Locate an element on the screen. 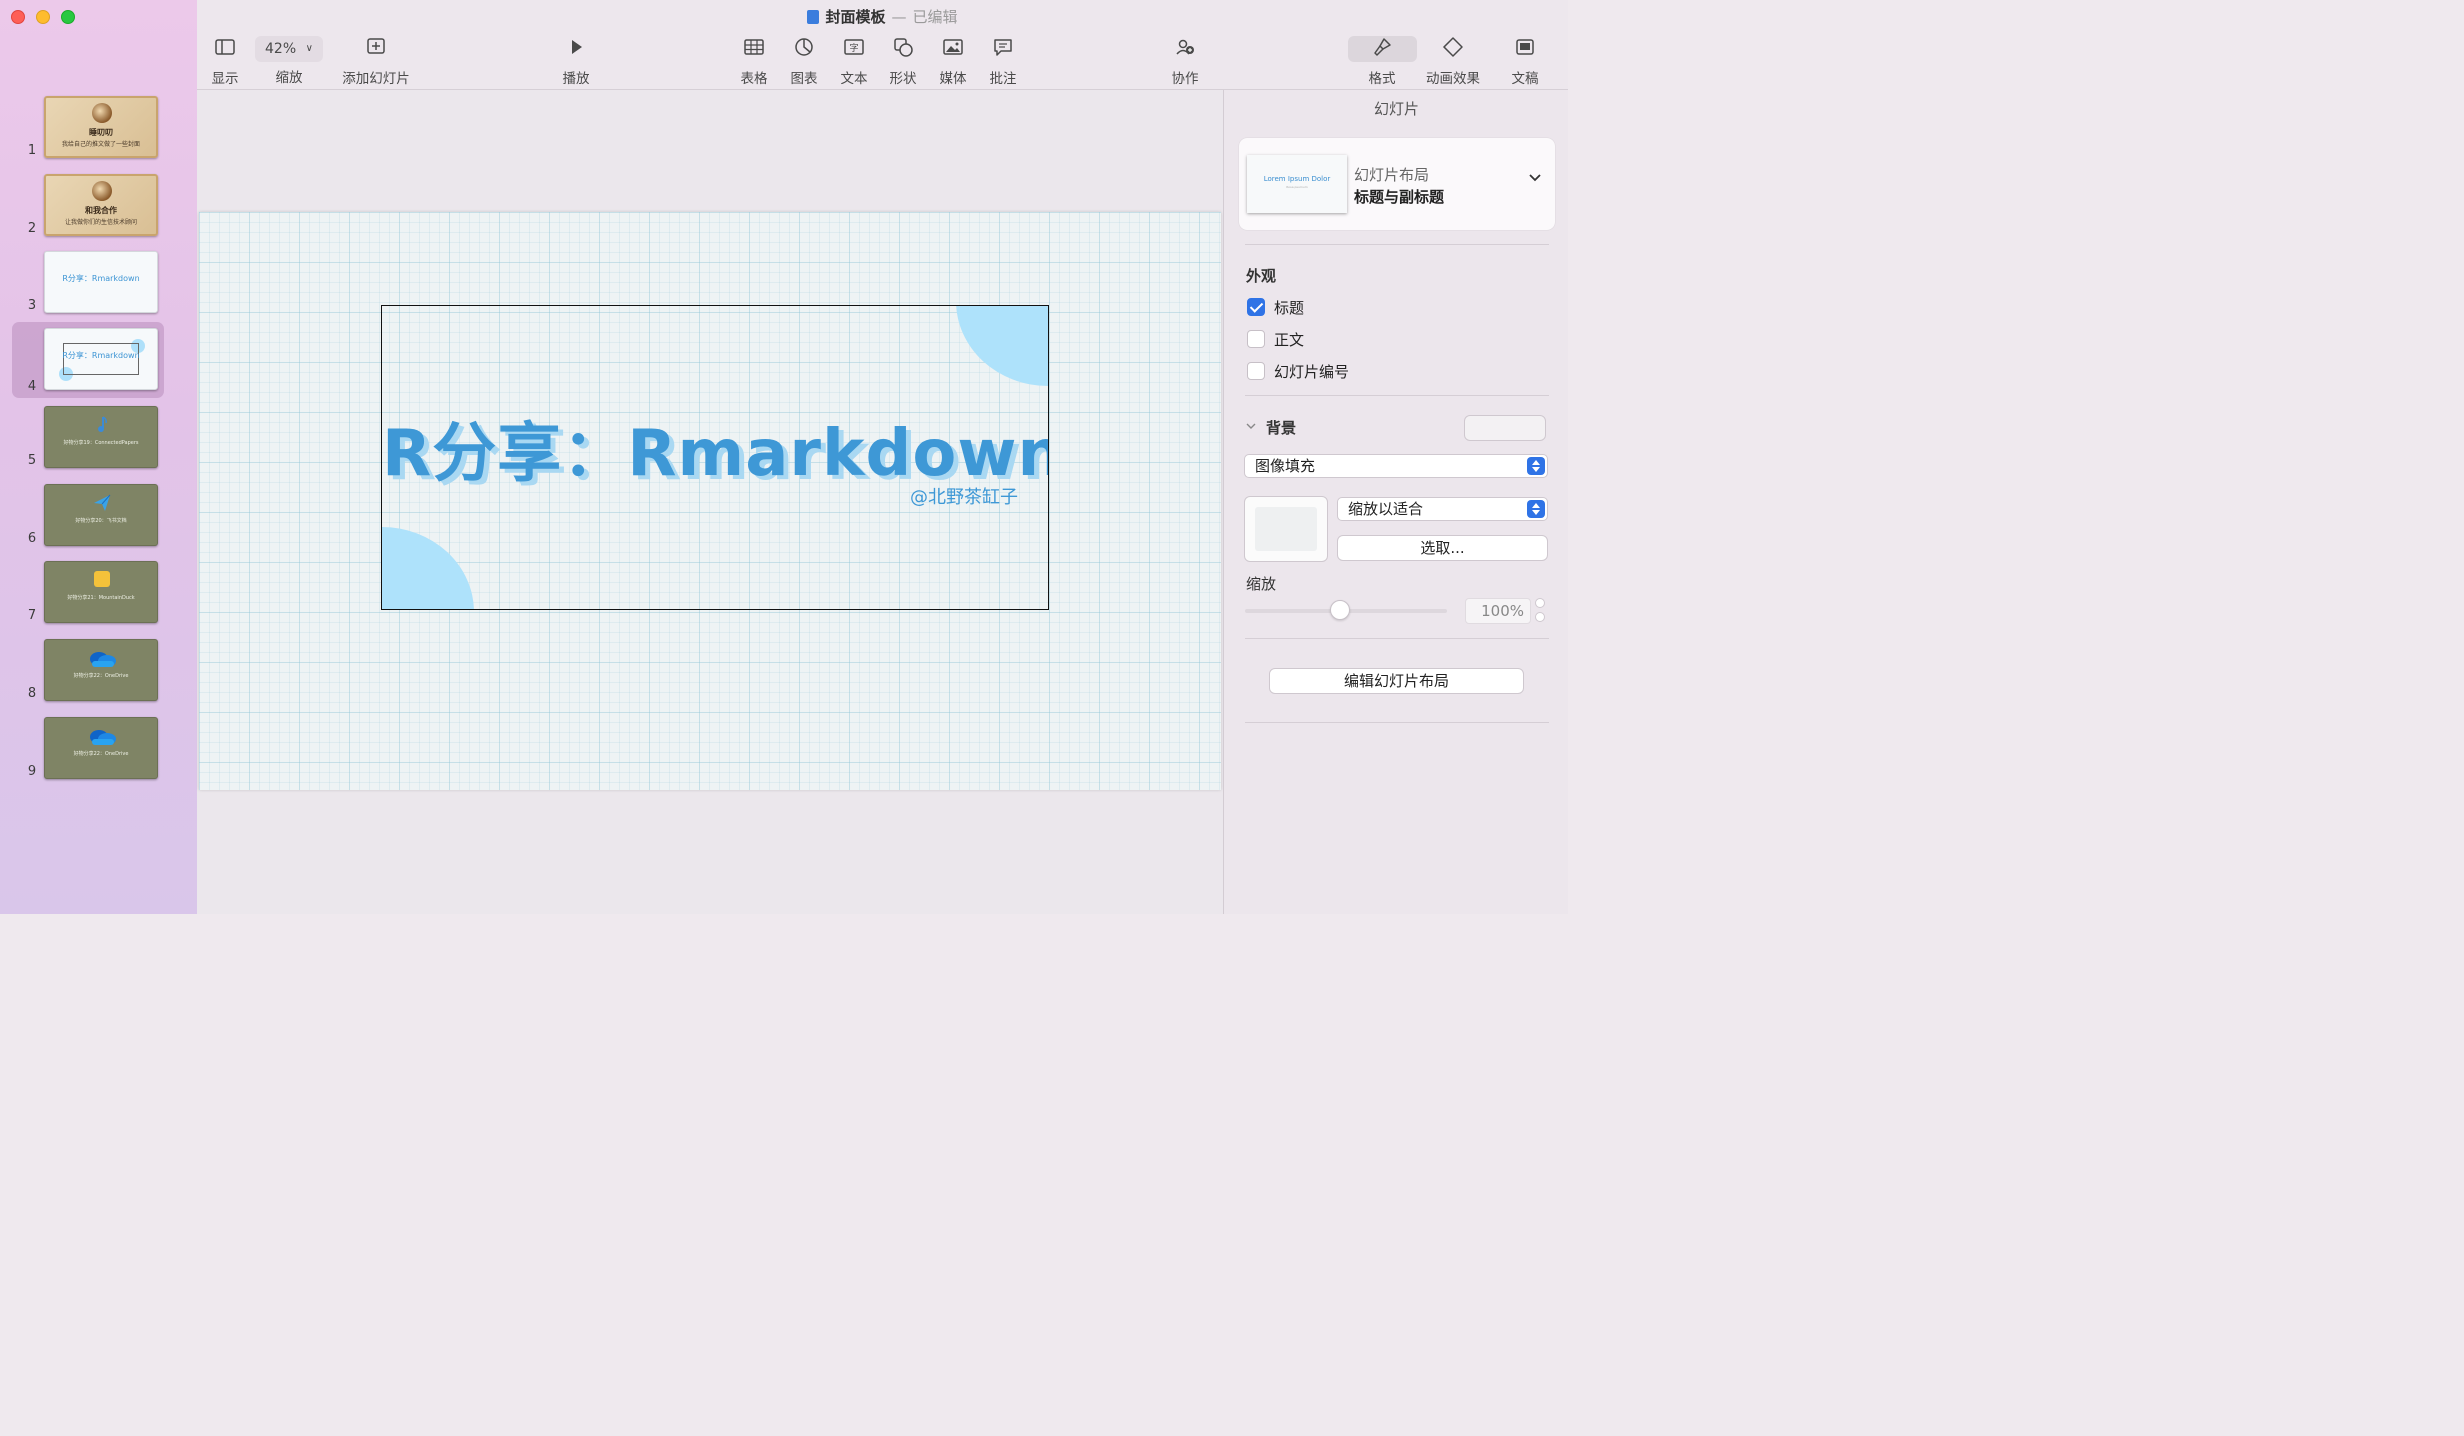 This screenshot has height=1436, width=2464. scale-mode-popup: 缩放以适合 is located at coordinates (1442, 509).